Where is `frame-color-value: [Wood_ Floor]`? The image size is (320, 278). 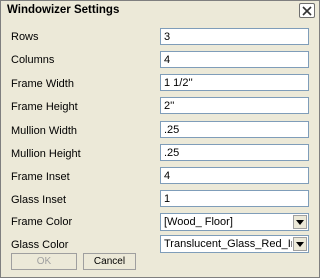
frame-color-value: [Wood_ Floor] is located at coordinates (198, 222).